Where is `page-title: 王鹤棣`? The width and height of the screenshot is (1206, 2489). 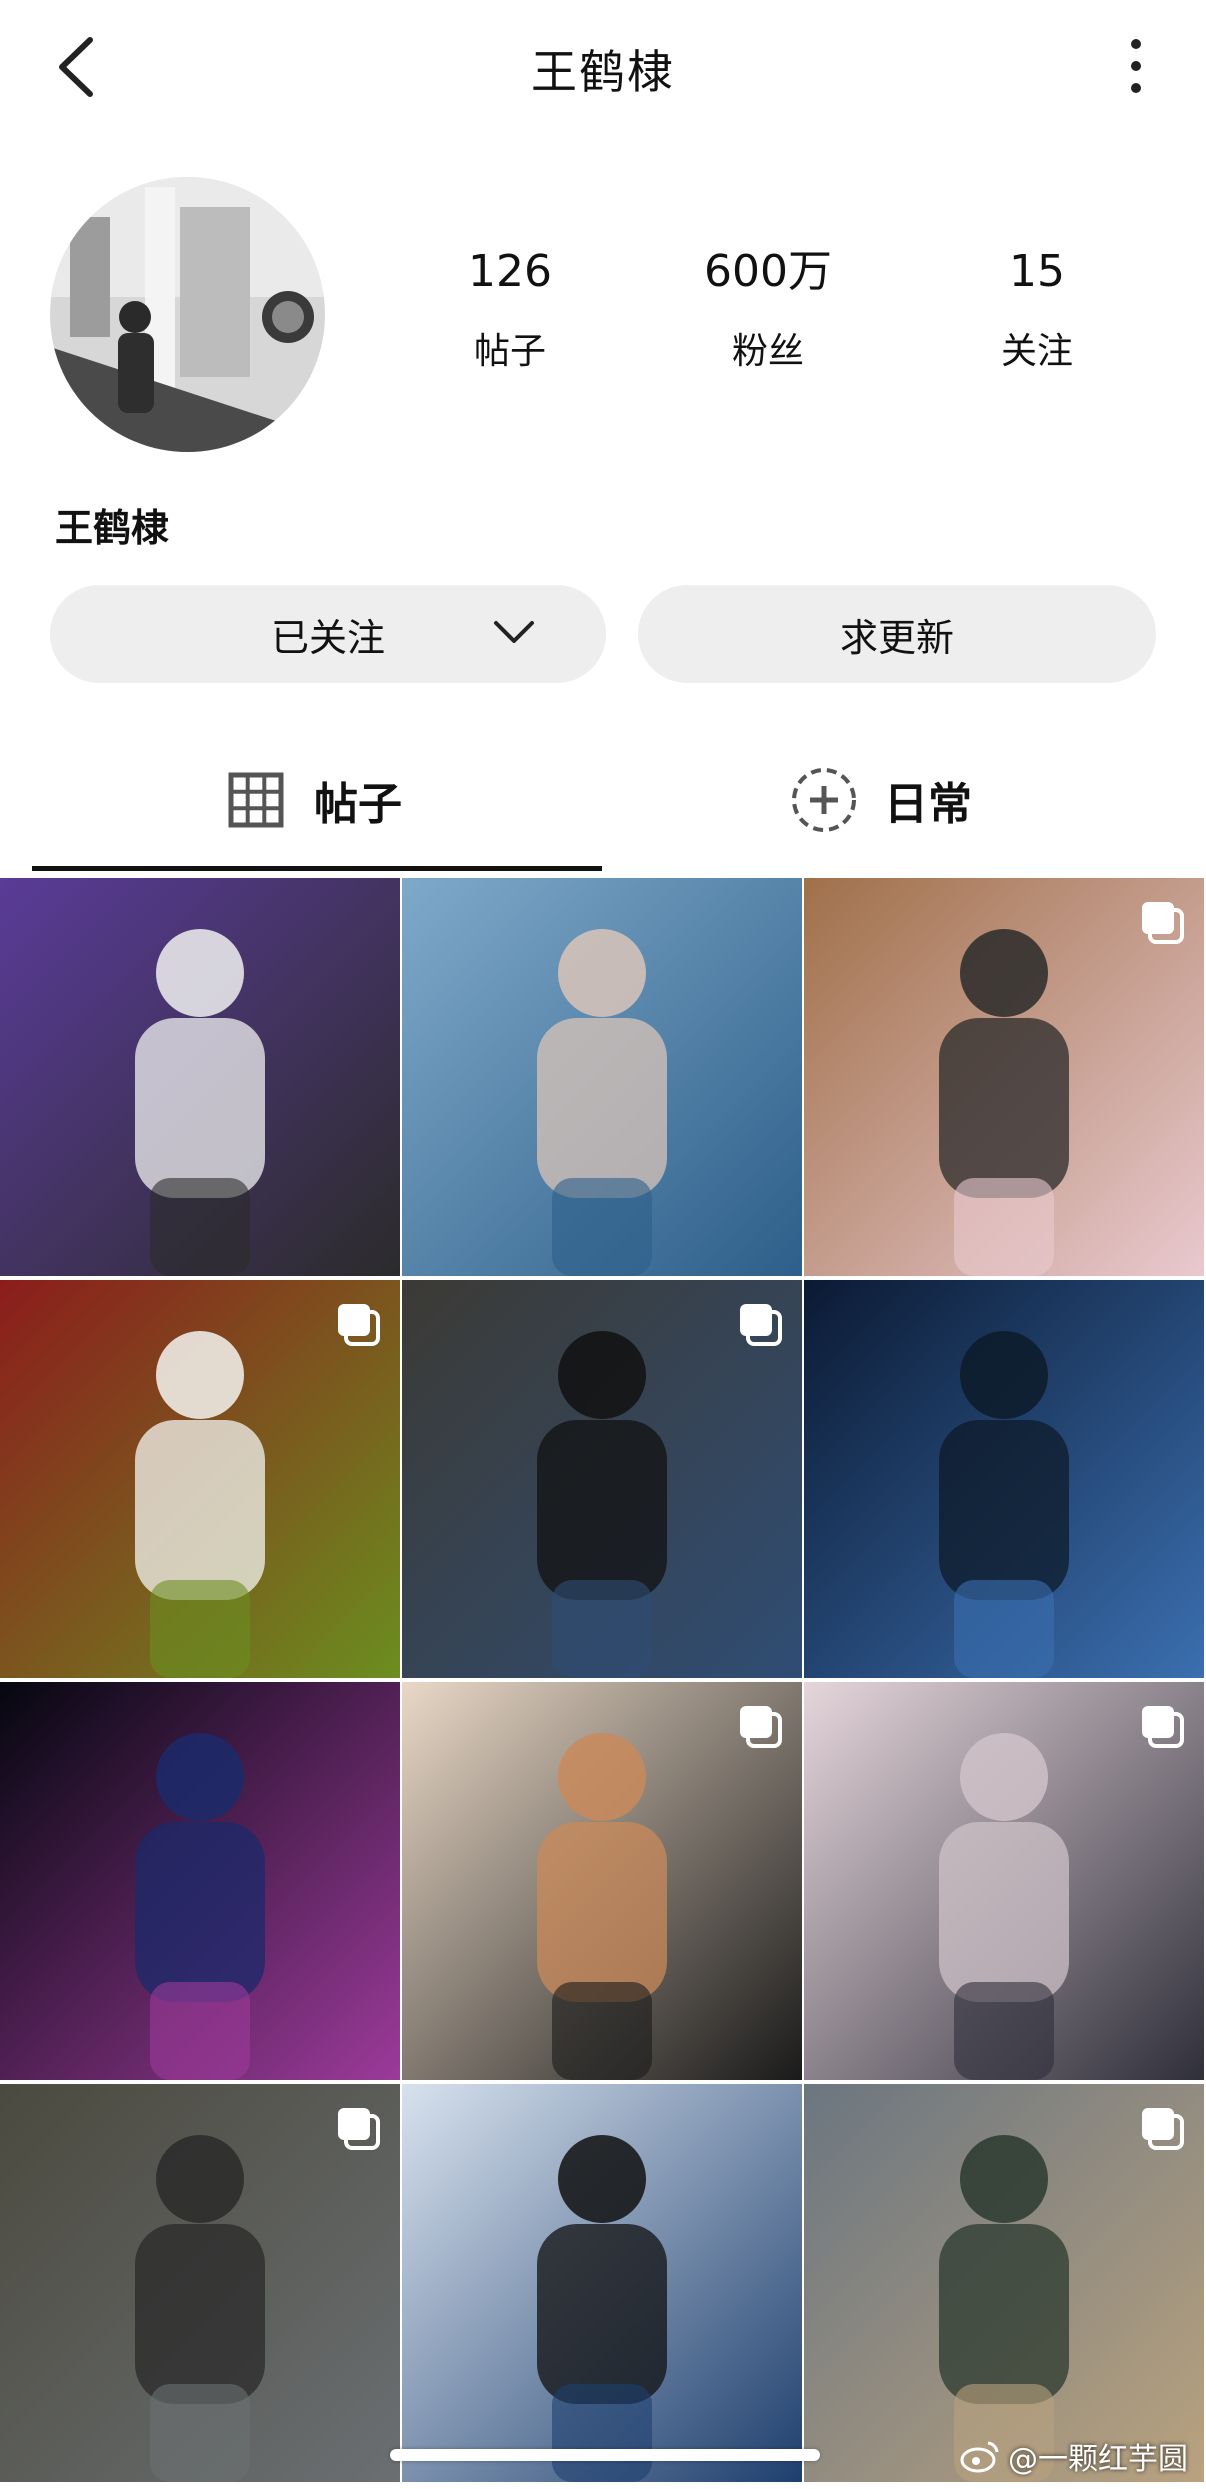
page-title: 王鹤棣 is located at coordinates (603, 72).